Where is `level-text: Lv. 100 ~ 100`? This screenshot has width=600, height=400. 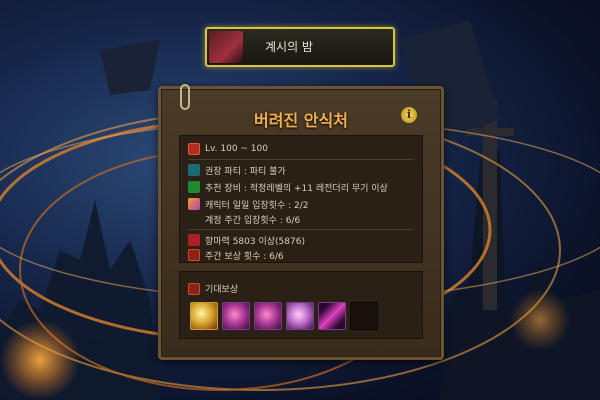 level-text: Lv. 100 ~ 100 is located at coordinates (236, 149).